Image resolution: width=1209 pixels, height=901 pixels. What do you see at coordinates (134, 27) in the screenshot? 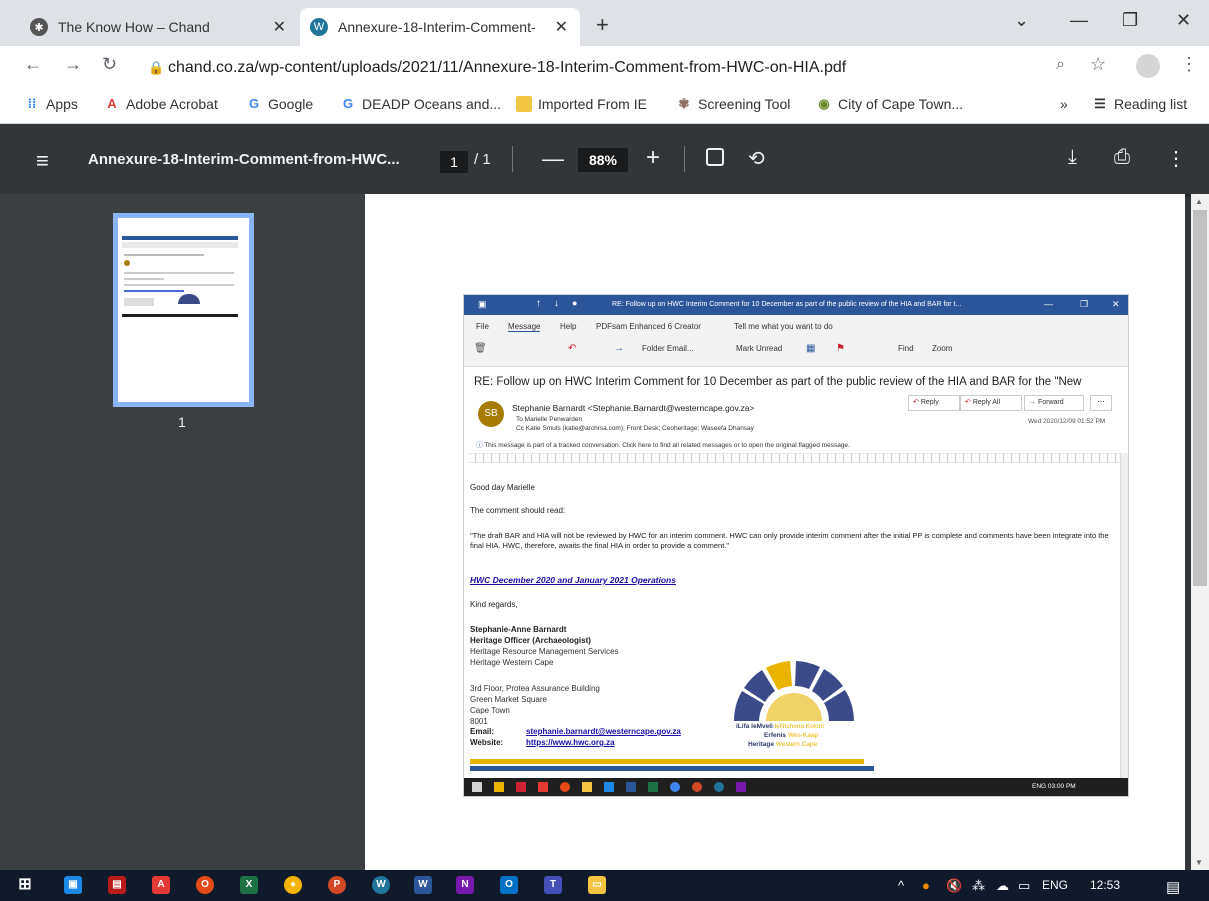
I see `tab-title: The Know How – Chand` at bounding box center [134, 27].